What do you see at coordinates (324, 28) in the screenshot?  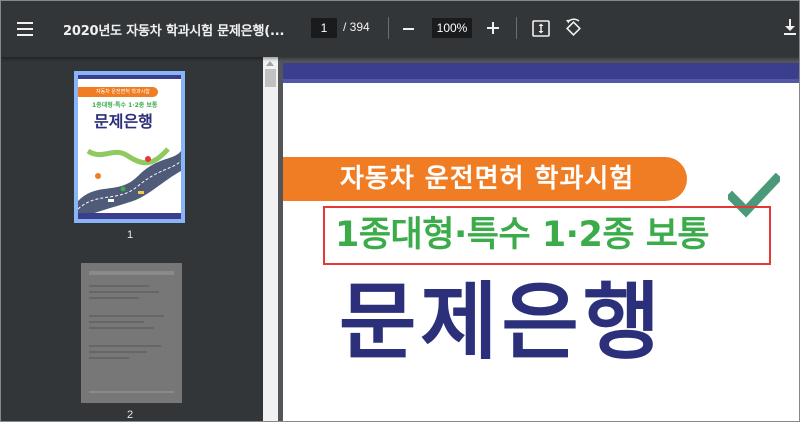 I see `page-number-input: 1` at bounding box center [324, 28].